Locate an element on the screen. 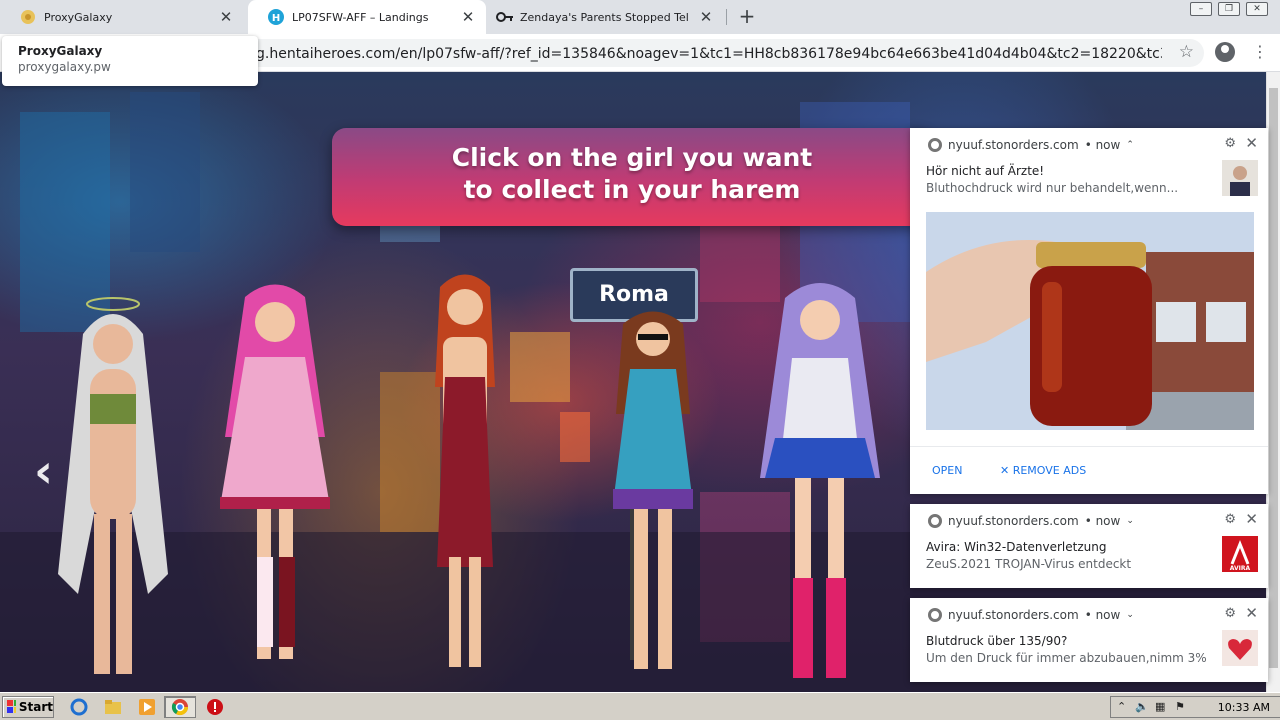 This screenshot has width=1280, height=720. tab-title: LP07SFW-AFF – Landings is located at coordinates (360, 17).